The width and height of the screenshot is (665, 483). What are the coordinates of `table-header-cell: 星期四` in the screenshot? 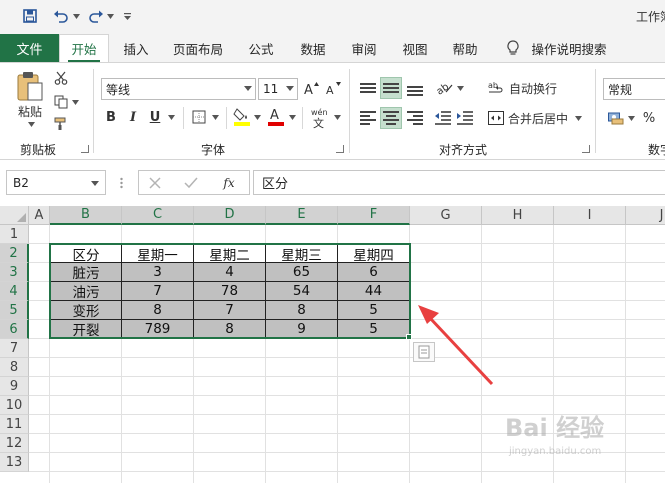 It's located at (374, 254).